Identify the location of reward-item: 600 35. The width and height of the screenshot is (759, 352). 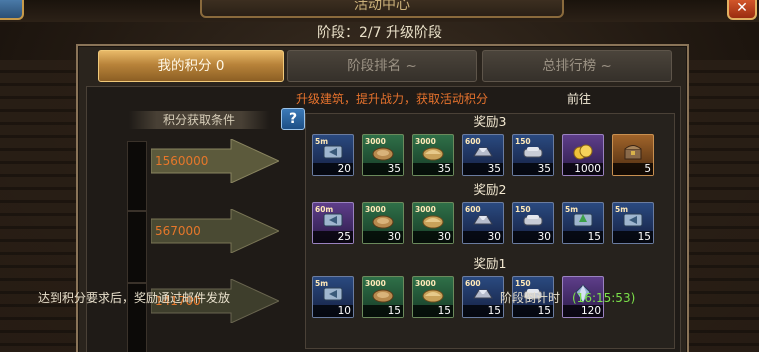
(483, 155).